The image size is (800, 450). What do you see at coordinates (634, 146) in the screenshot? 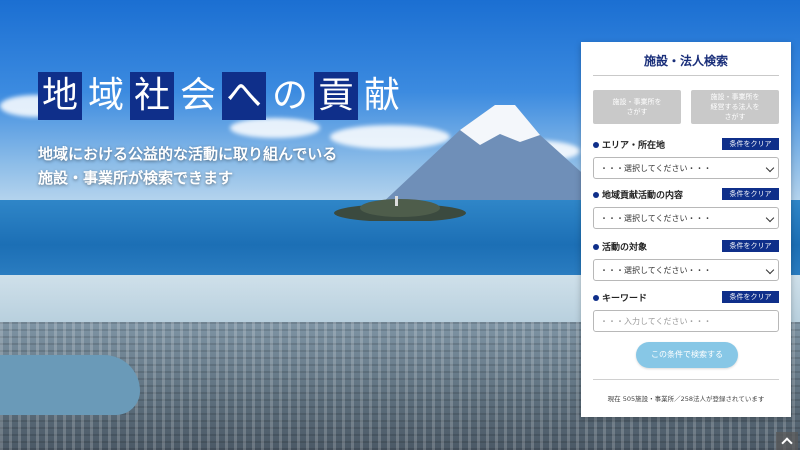
I see `area-label-text: エリア・所在地` at bounding box center [634, 146].